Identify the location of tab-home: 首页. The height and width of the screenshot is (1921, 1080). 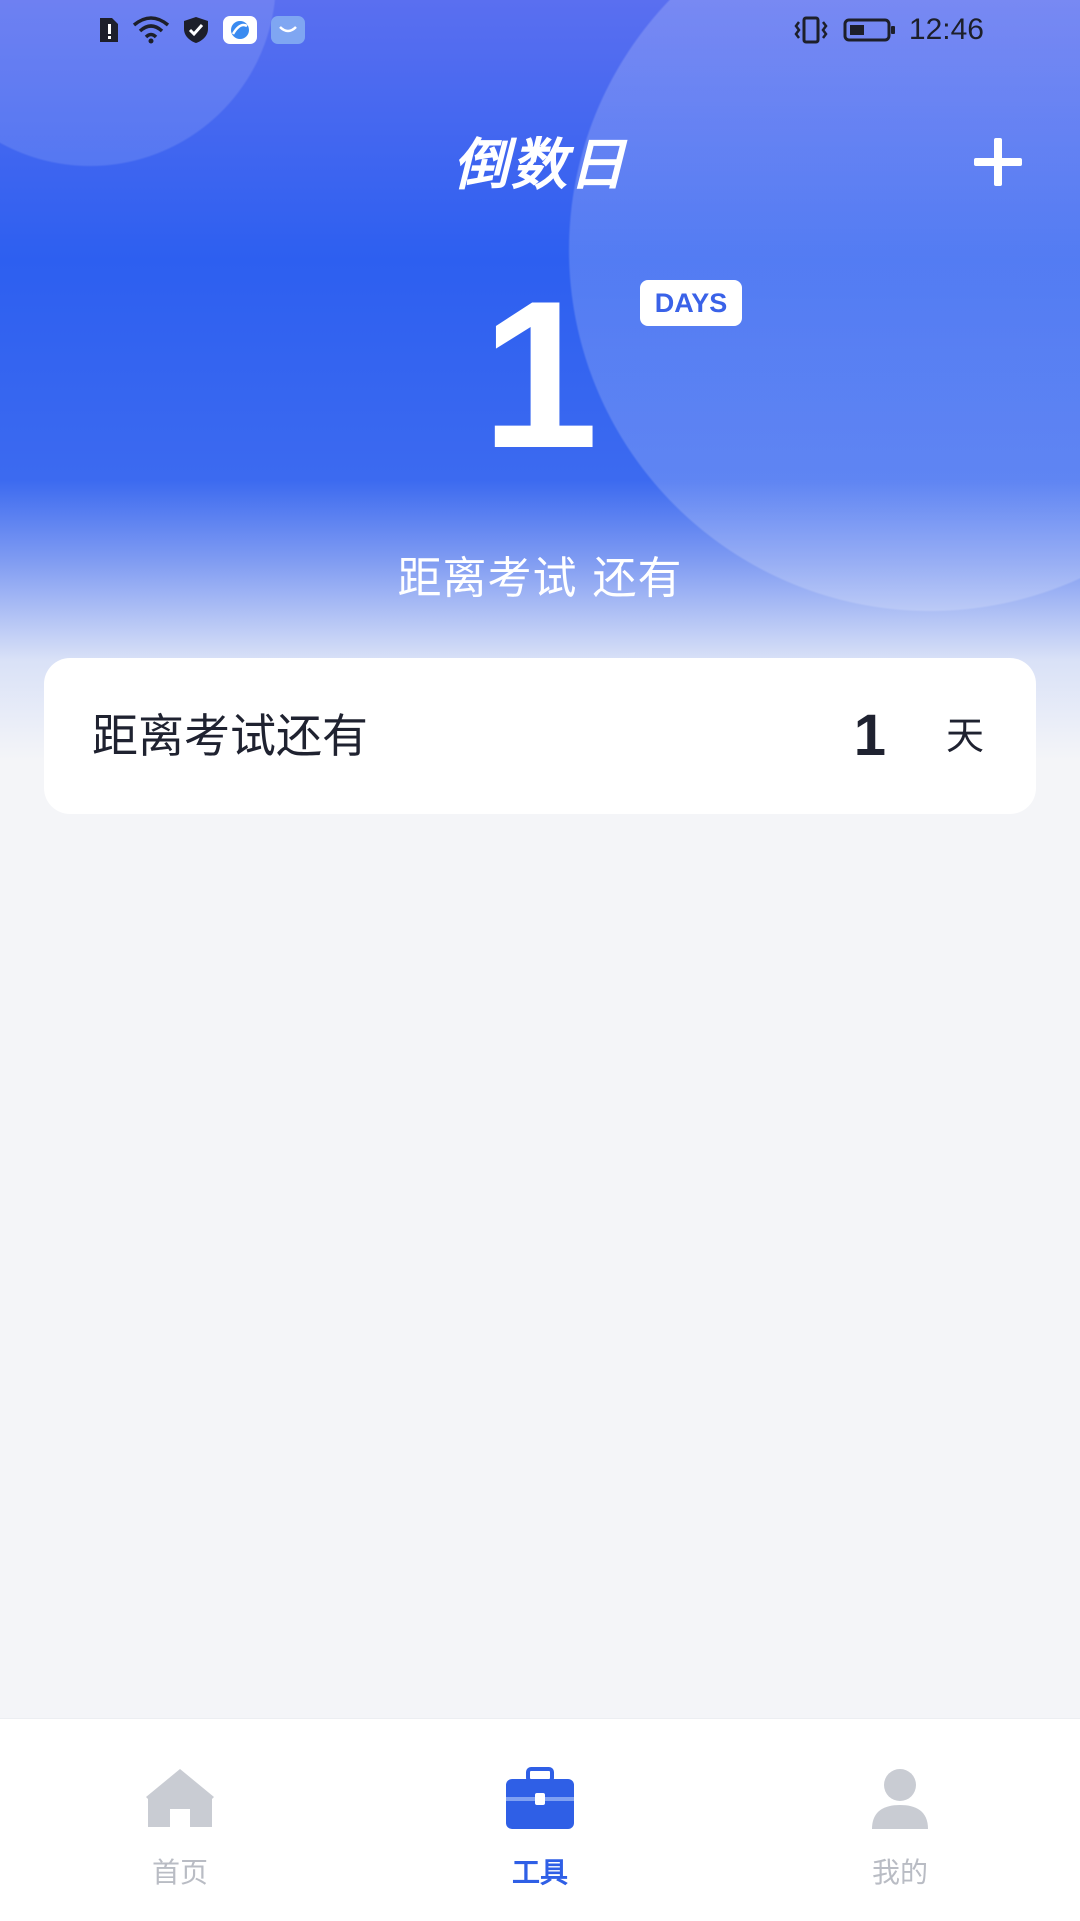
(180, 1820).